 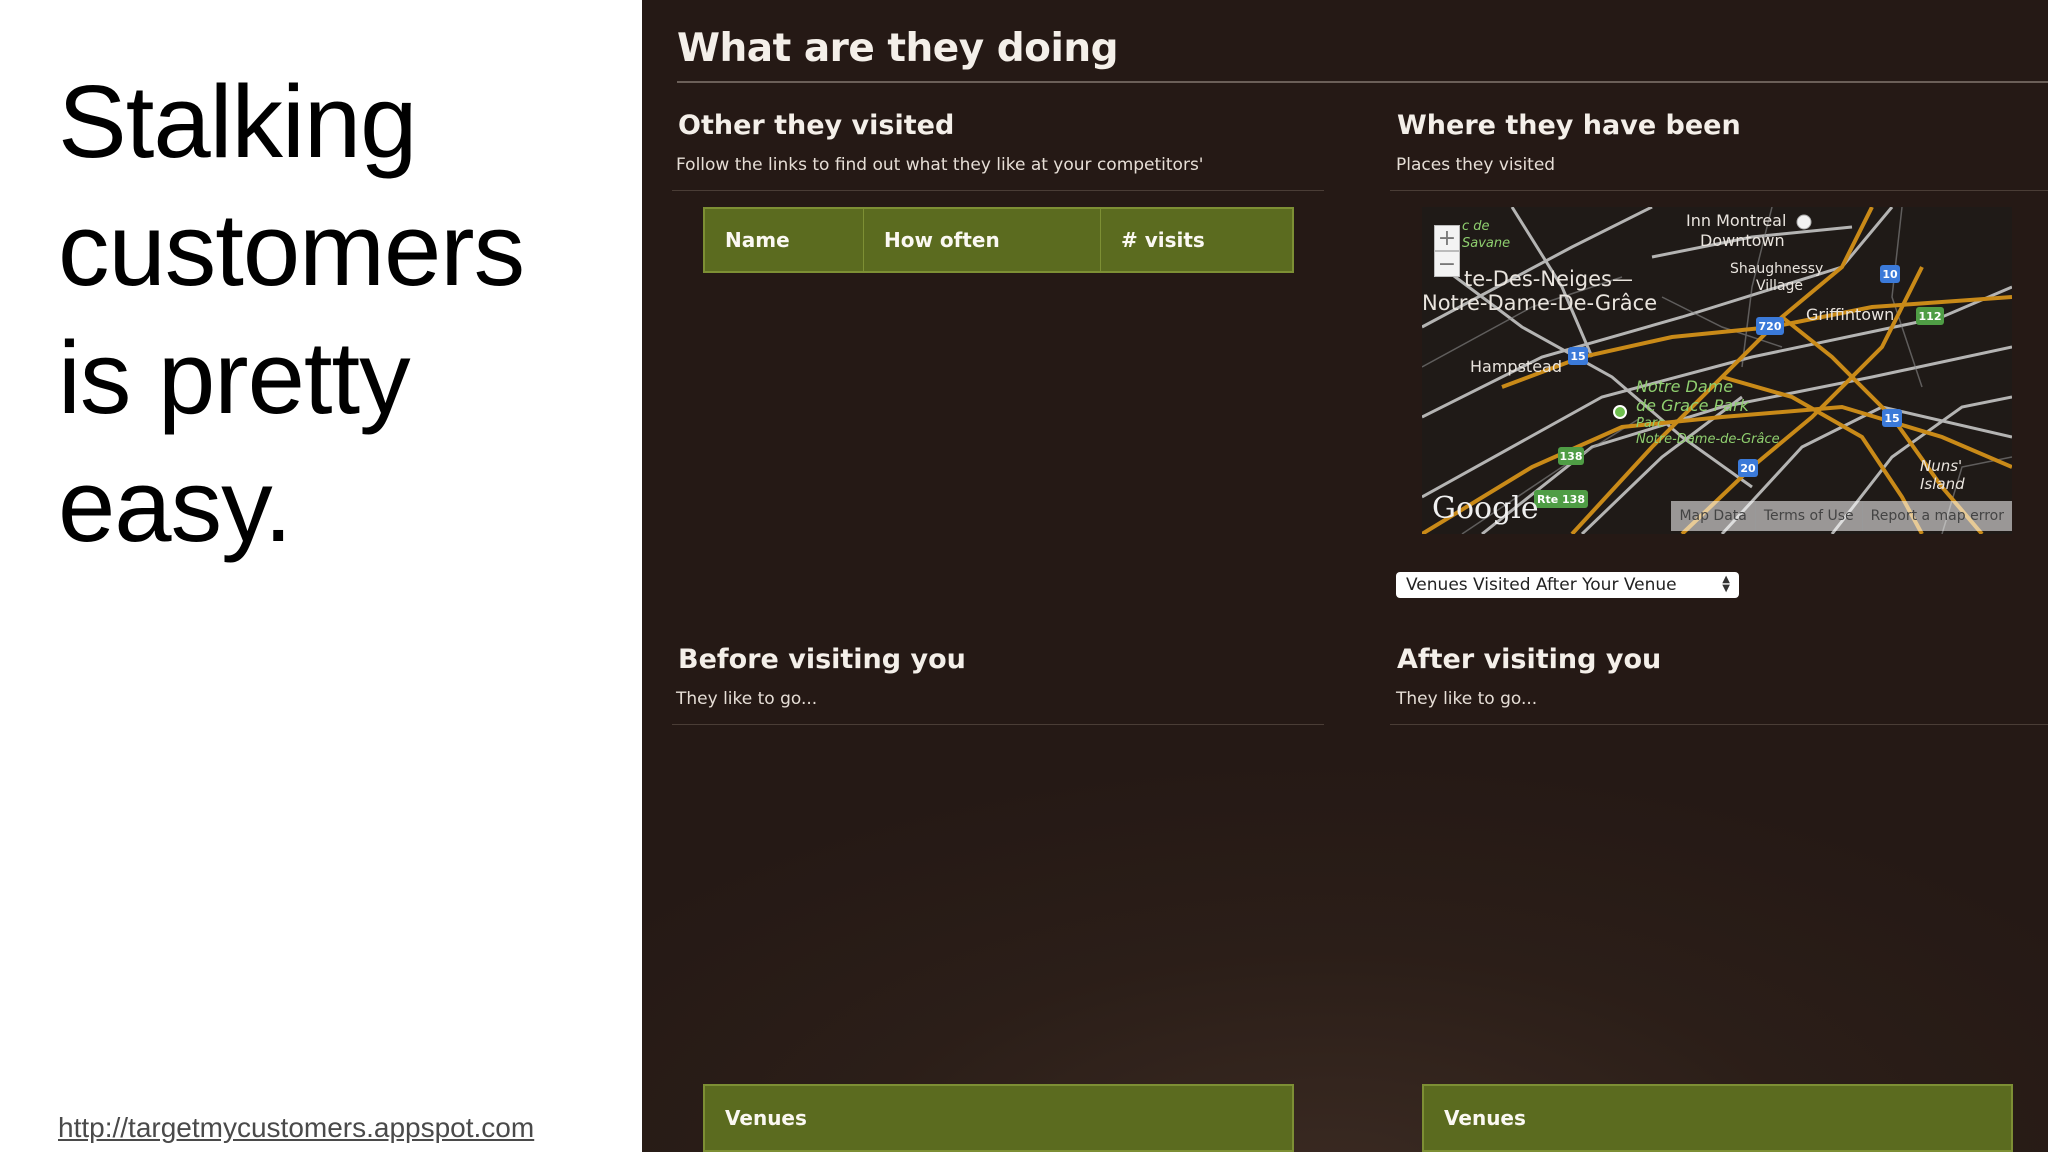 I want to click on zoom-in-button: +, so click(x=1447, y=238).